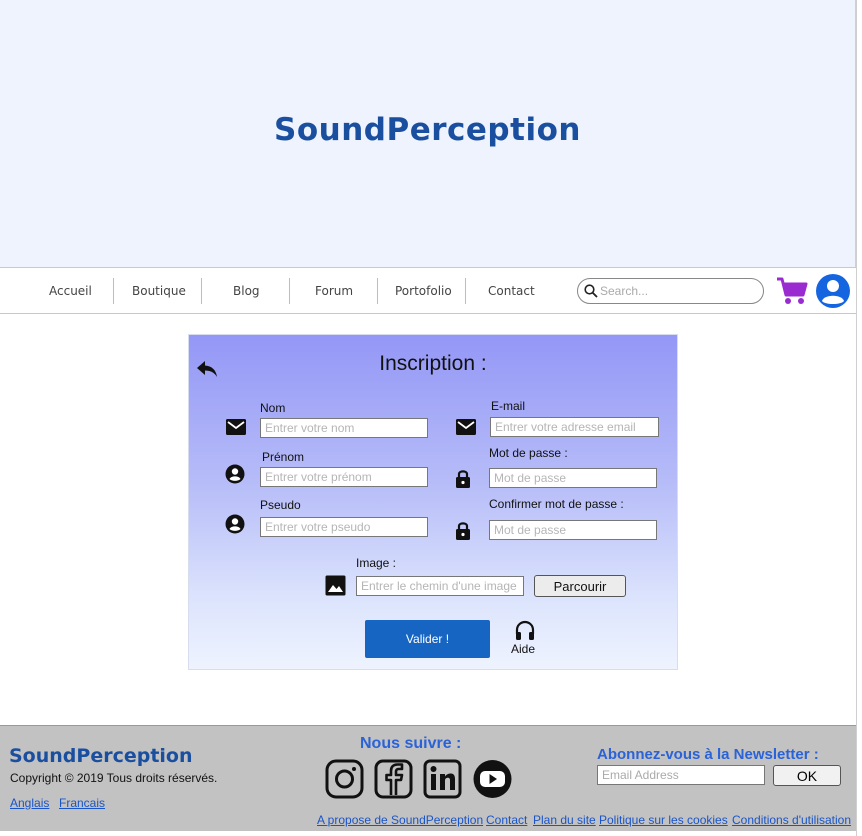 Image resolution: width=862 pixels, height=836 pixels. What do you see at coordinates (283, 457) in the screenshot?
I see `prenom-label: Prénom` at bounding box center [283, 457].